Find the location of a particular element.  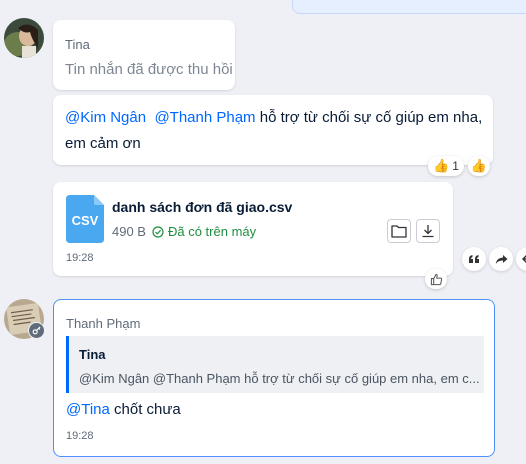

recalled-message-text: Tin nhắn đã được thu hồi is located at coordinates (149, 69).